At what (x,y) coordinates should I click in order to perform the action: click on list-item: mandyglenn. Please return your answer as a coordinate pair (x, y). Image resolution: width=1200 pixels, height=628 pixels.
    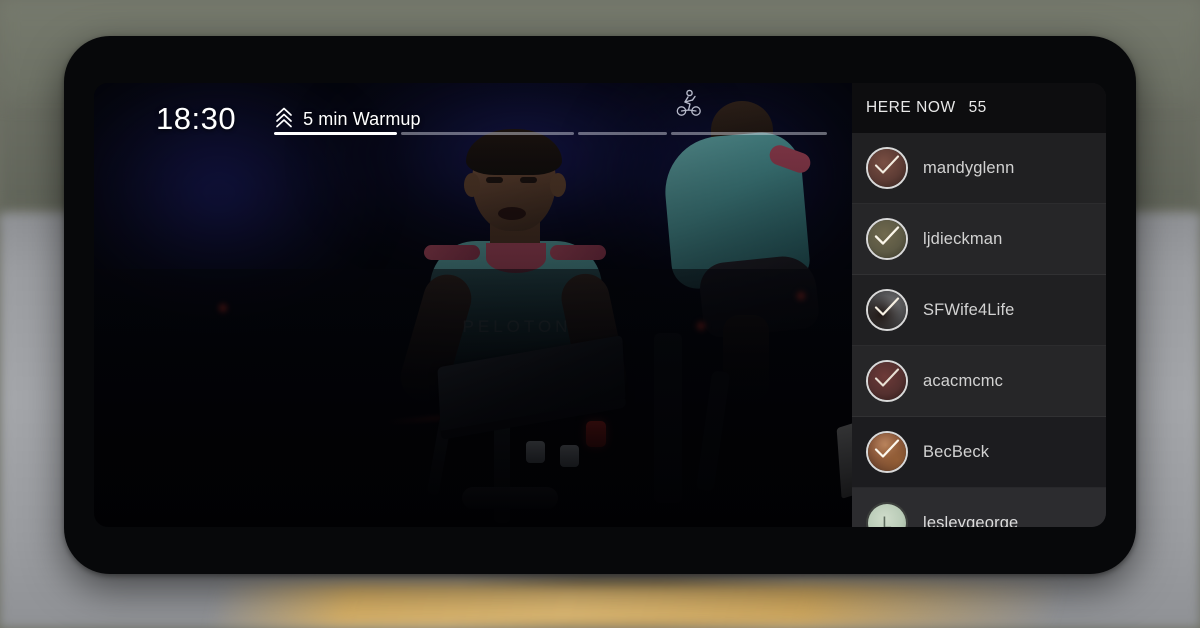
    Looking at the image, I should click on (979, 168).